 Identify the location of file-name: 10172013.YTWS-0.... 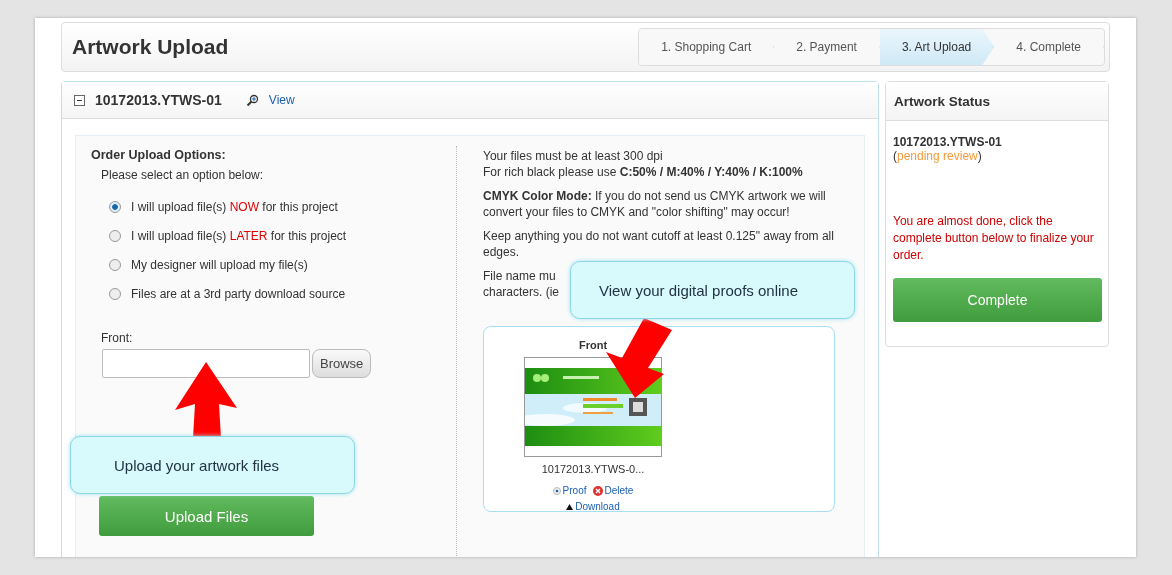
(593, 469).